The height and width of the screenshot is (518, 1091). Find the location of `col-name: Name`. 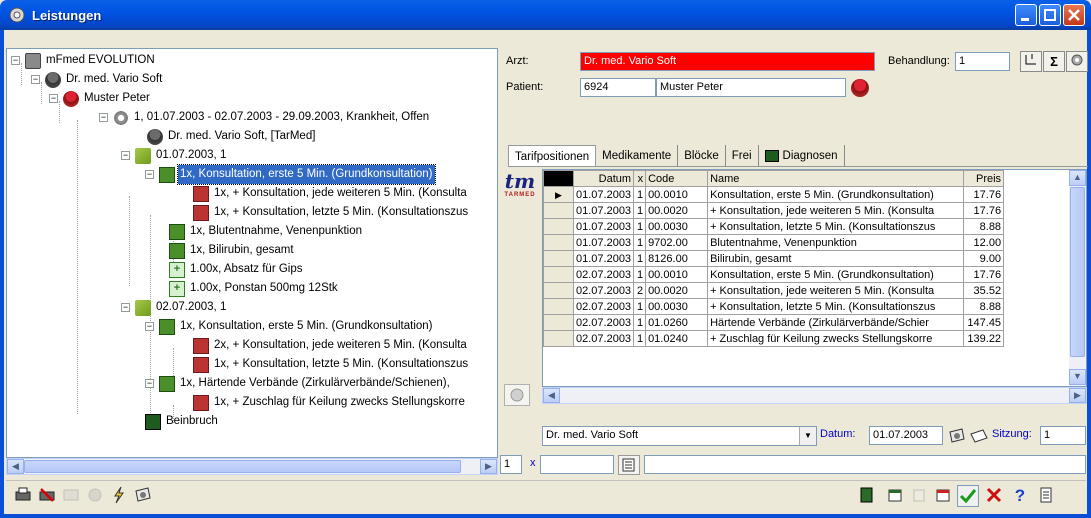

col-name: Name is located at coordinates (836, 178).